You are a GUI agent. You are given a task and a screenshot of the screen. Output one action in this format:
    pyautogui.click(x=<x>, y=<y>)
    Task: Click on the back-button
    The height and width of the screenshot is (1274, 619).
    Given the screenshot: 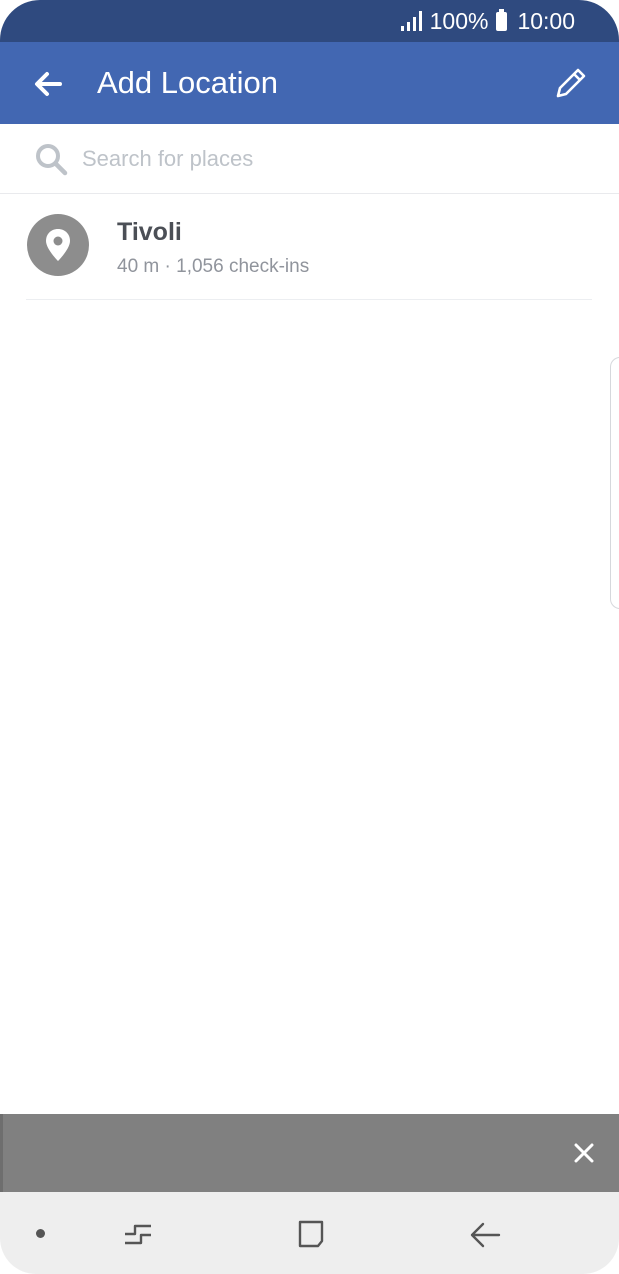 What is the action you would take?
    pyautogui.click(x=48, y=84)
    